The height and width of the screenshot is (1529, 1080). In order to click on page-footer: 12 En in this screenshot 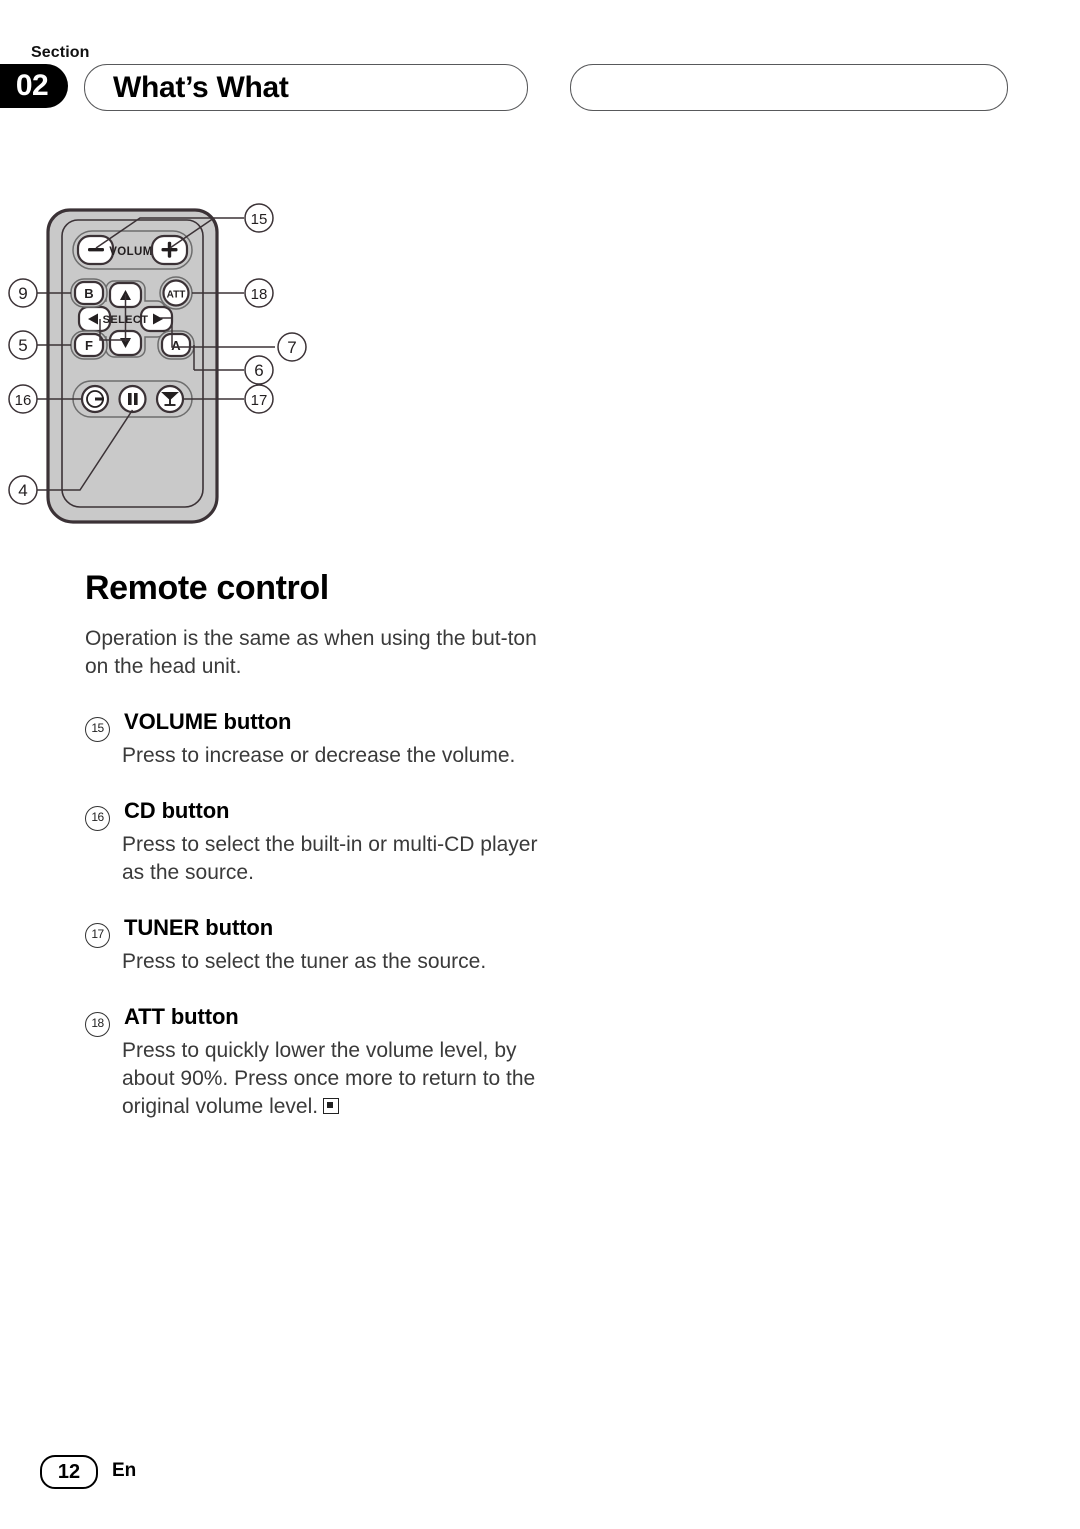, I will do `click(540, 1485)`.